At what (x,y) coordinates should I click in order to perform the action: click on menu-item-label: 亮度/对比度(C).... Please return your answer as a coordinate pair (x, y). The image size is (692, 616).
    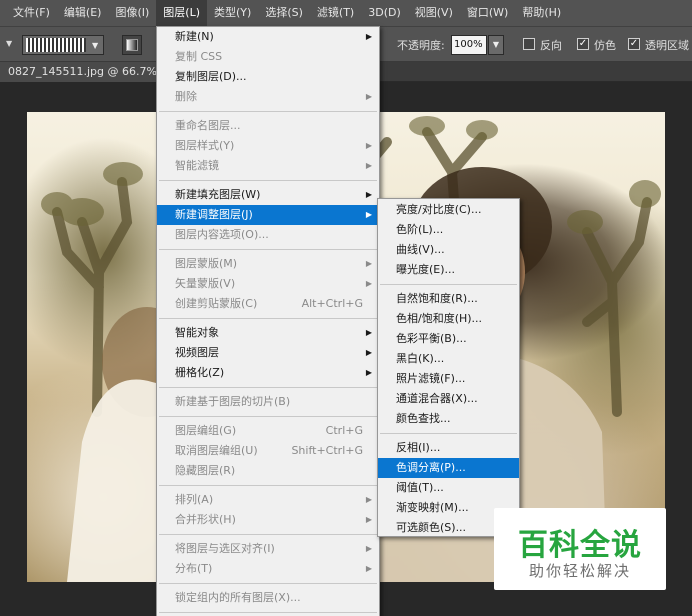
    Looking at the image, I should click on (439, 209).